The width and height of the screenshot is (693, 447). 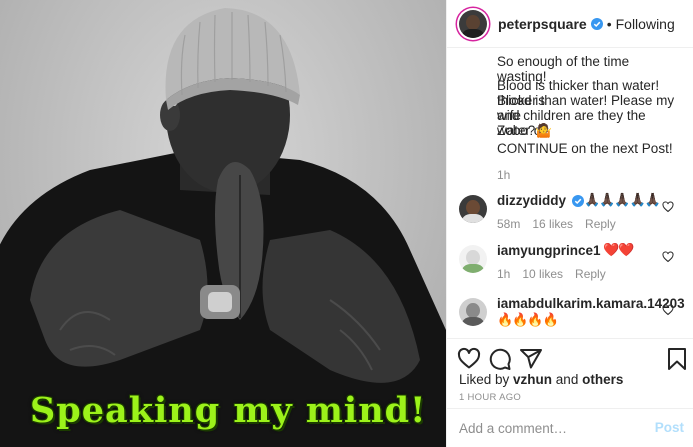 What do you see at coordinates (503, 175) in the screenshot?
I see `caption-timestamp: 1h` at bounding box center [503, 175].